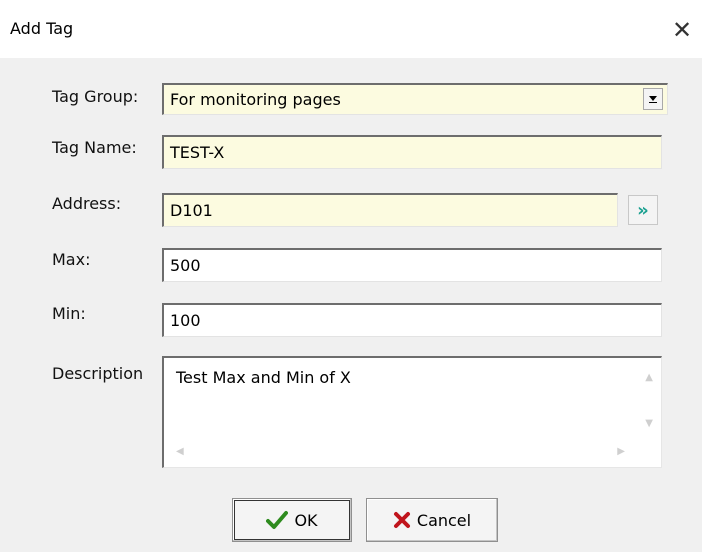 The image size is (702, 552). What do you see at coordinates (98, 373) in the screenshot?
I see `description-label: Description` at bounding box center [98, 373].